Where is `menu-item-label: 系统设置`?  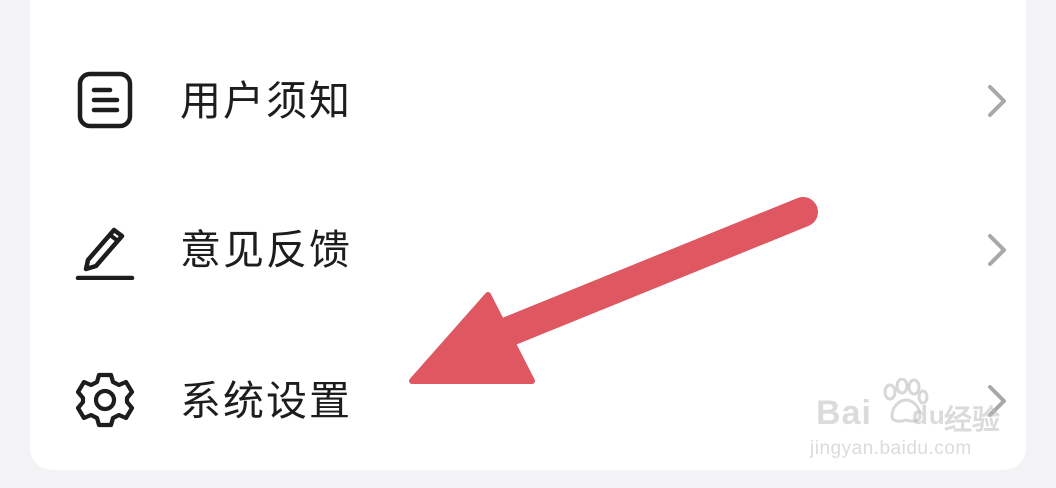
menu-item-label: 系统设置 is located at coordinates (266, 401).